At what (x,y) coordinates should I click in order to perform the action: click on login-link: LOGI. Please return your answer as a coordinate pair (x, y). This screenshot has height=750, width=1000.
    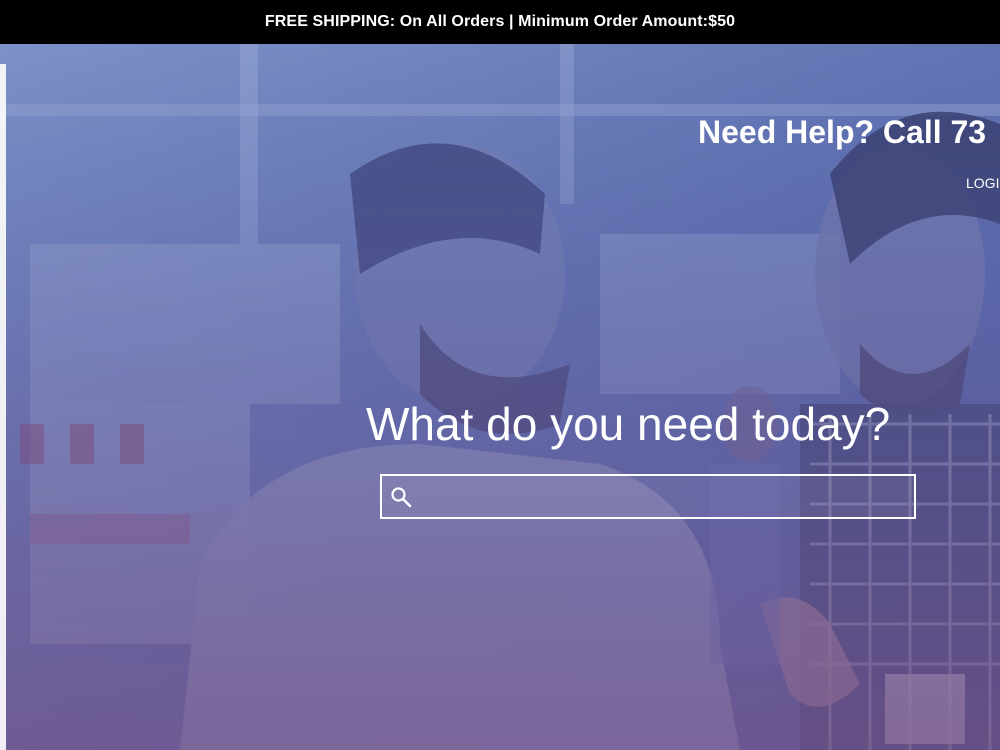
    Looking at the image, I should click on (982, 183).